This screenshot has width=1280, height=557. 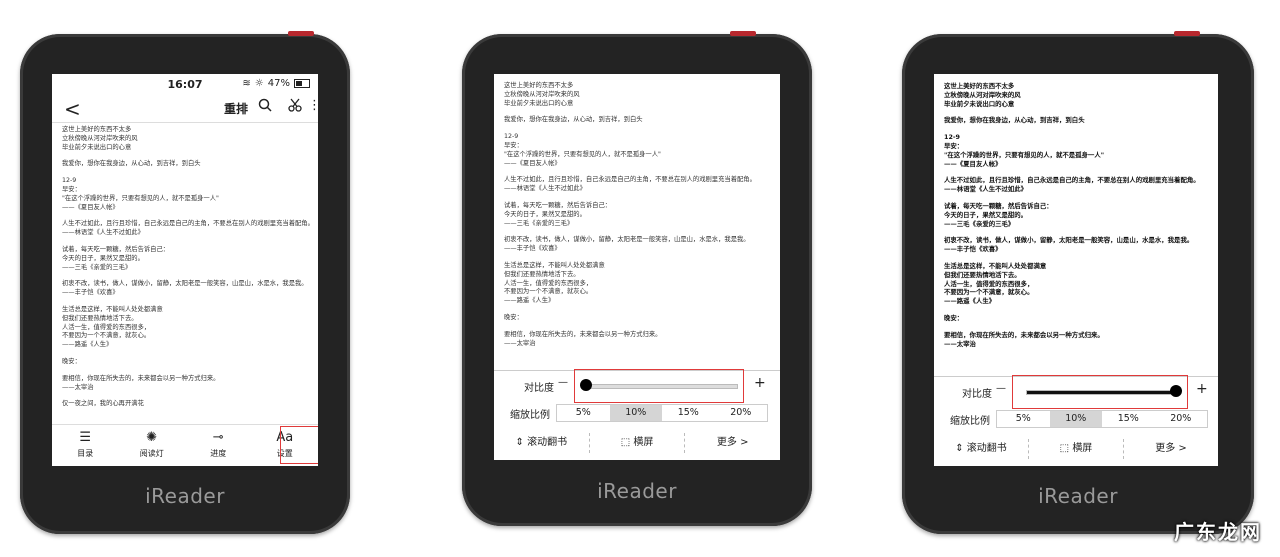 I want to click on rotate-icon: ⬚, so click(x=1064, y=448).